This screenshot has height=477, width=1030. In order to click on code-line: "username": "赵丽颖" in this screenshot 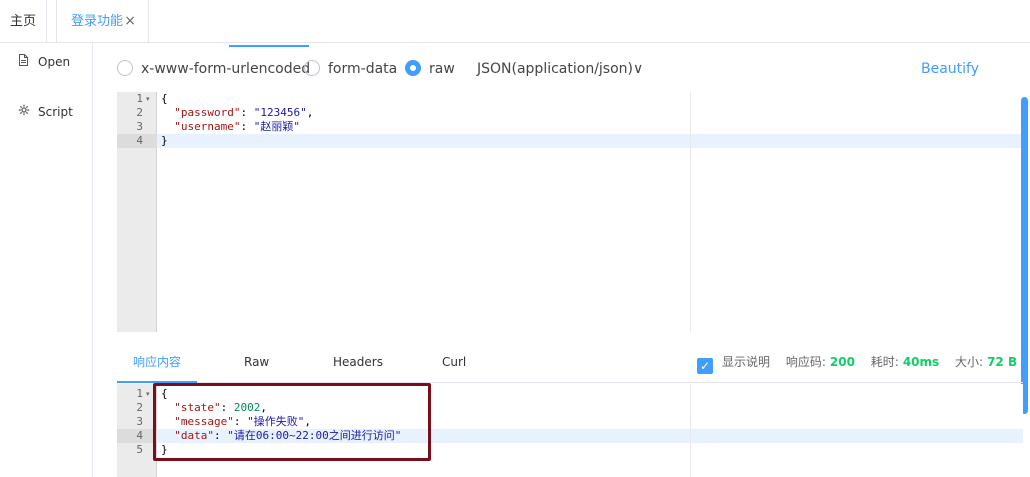, I will do `click(237, 126)`.